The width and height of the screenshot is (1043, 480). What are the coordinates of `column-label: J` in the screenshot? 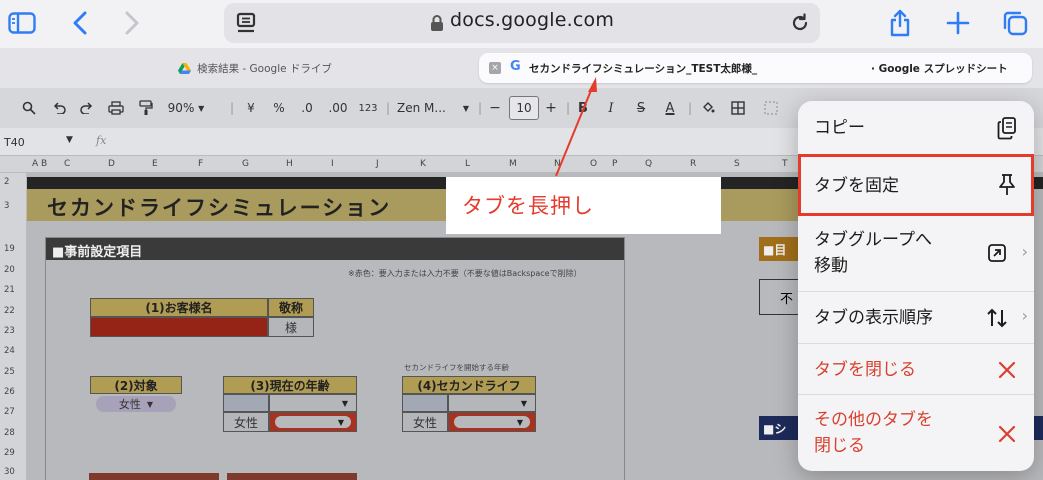 It's located at (377, 164).